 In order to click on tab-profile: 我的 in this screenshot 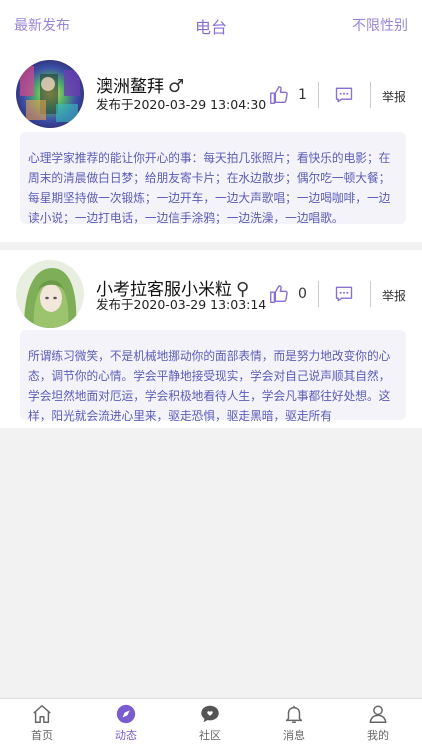, I will do `click(378, 723)`.